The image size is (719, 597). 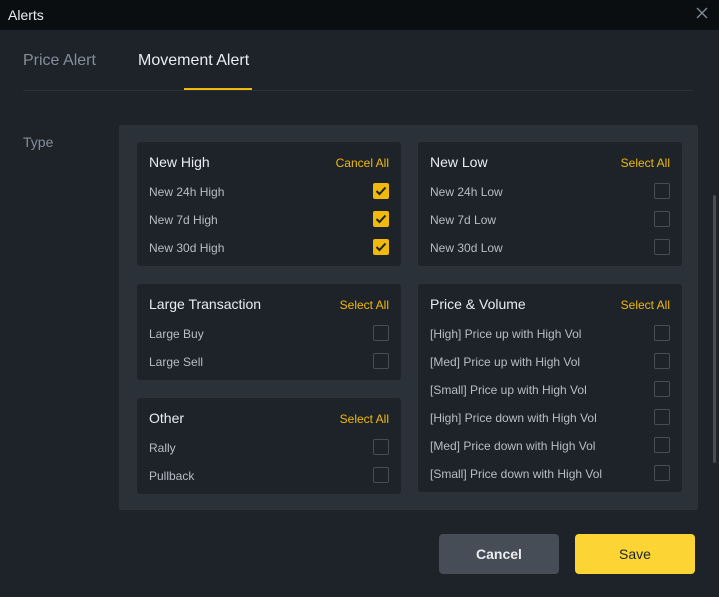 I want to click on list-item: New 7d High, so click(x=269, y=220).